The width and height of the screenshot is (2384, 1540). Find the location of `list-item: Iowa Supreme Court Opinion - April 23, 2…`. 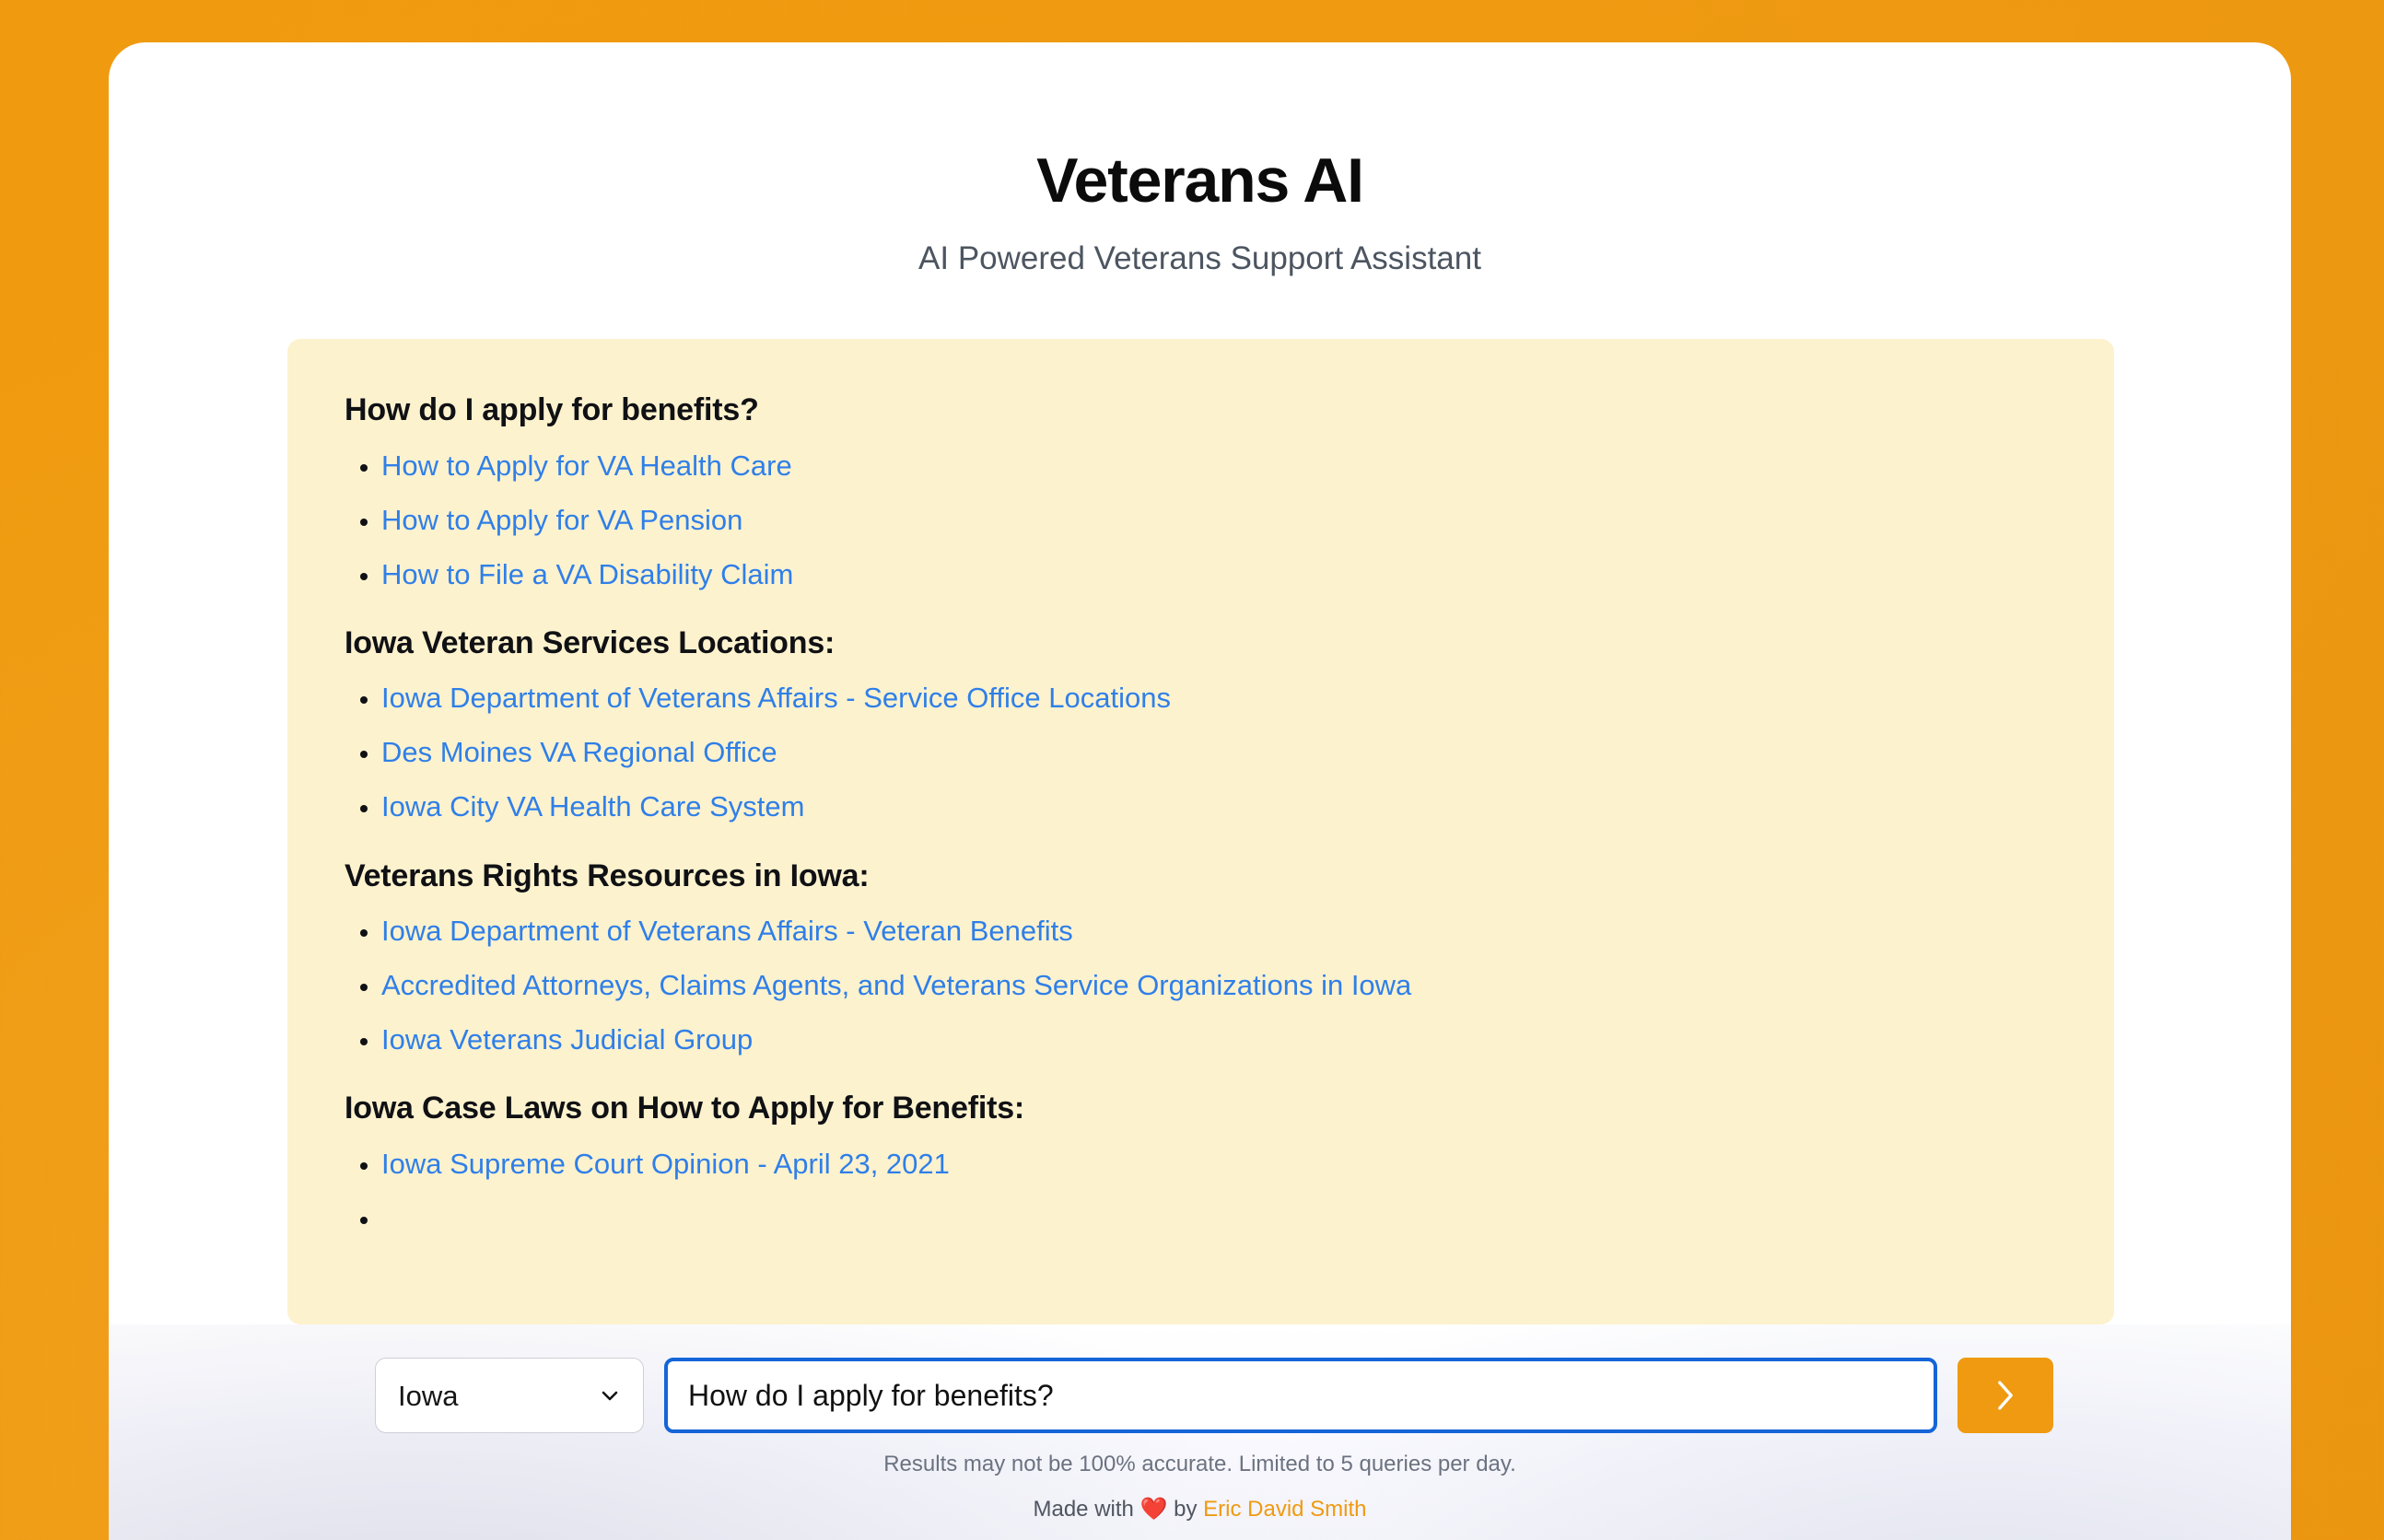

list-item: Iowa Supreme Court Opinion - April 23, 2… is located at coordinates (1233, 1164).